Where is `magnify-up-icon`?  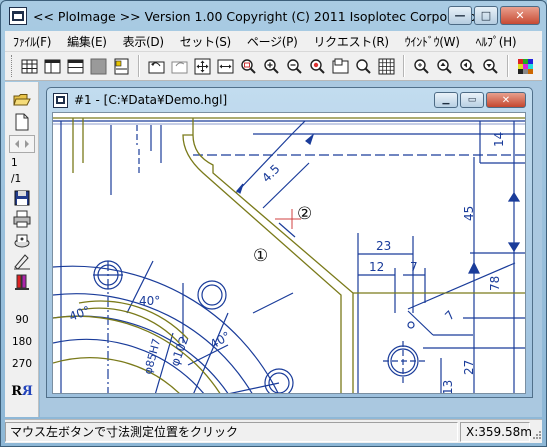 magnify-up-icon is located at coordinates (444, 66).